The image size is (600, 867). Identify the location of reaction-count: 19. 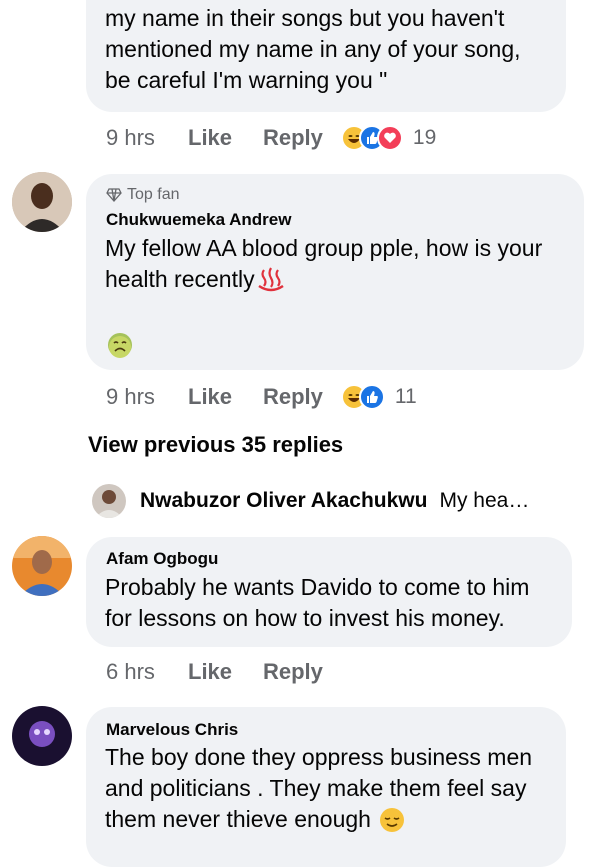
(424, 137).